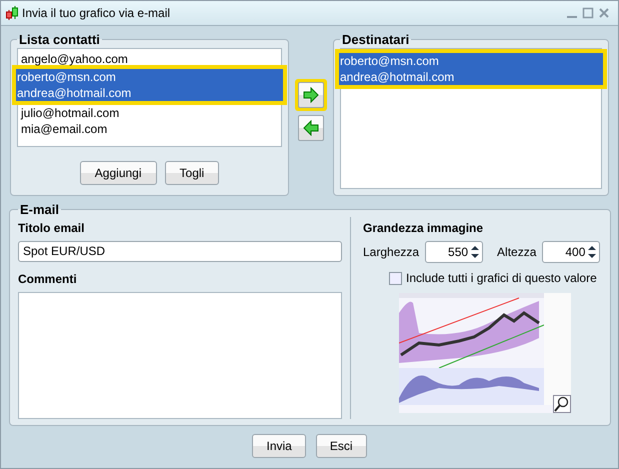  Describe the element at coordinates (516, 252) in the screenshot. I see `field-label: Altezza` at that location.